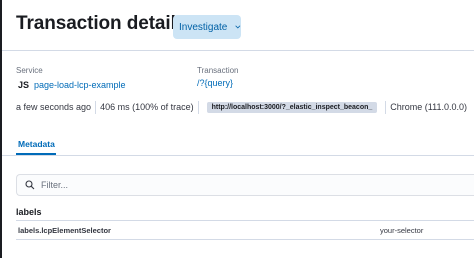  Describe the element at coordinates (238, 50) in the screenshot. I see `header-divider` at that location.